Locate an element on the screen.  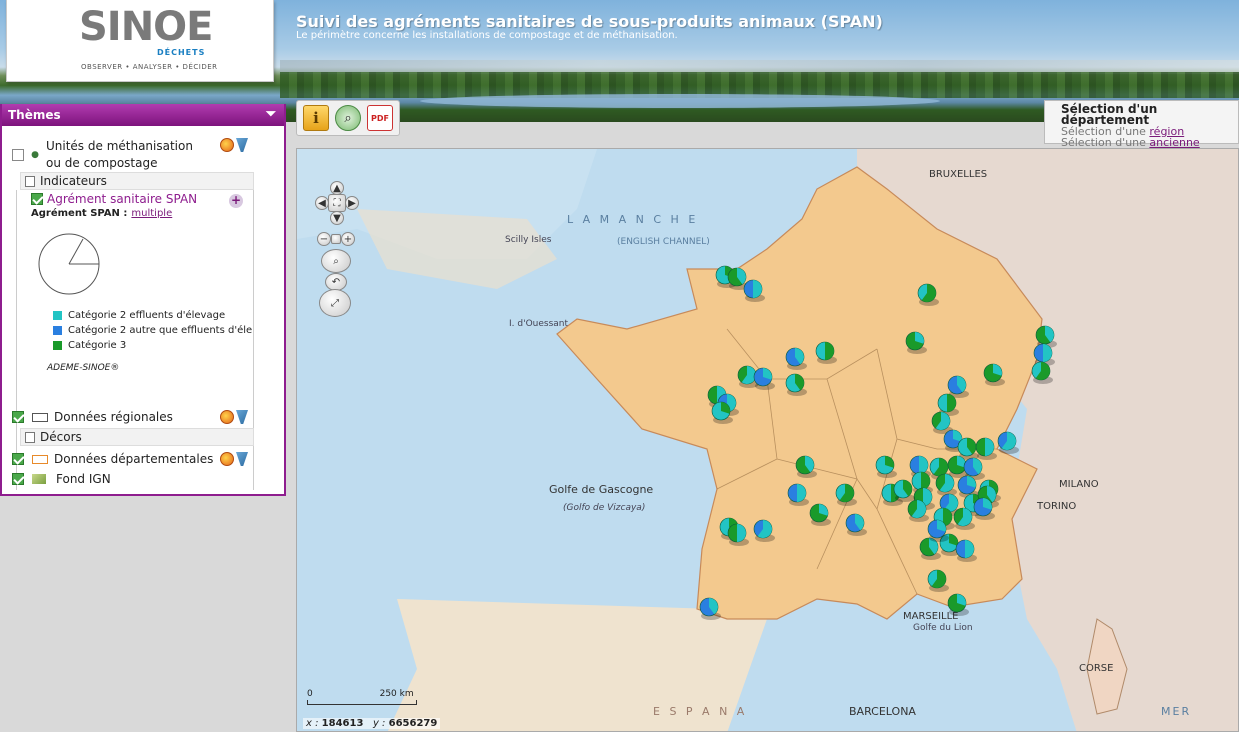
zoom-out-button: − is located at coordinates (324, 239).